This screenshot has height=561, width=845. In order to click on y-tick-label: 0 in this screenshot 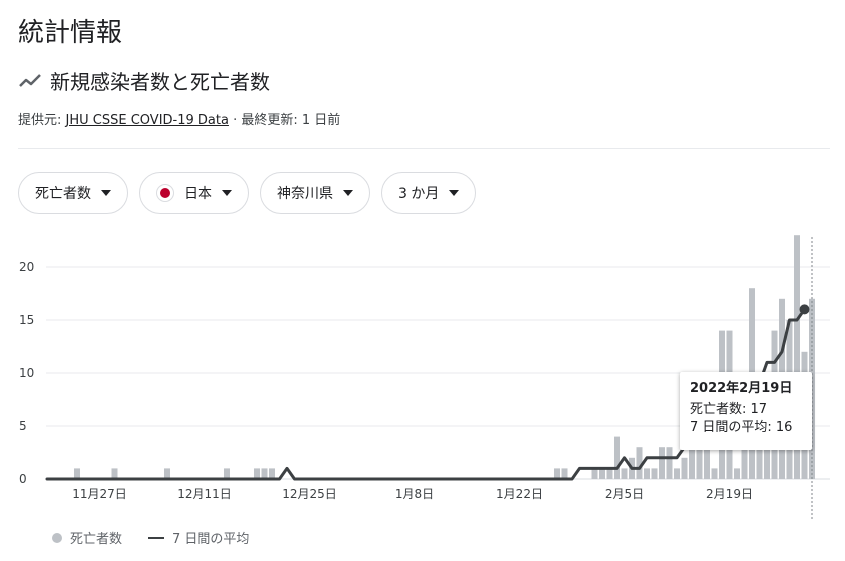, I will do `click(23, 479)`.